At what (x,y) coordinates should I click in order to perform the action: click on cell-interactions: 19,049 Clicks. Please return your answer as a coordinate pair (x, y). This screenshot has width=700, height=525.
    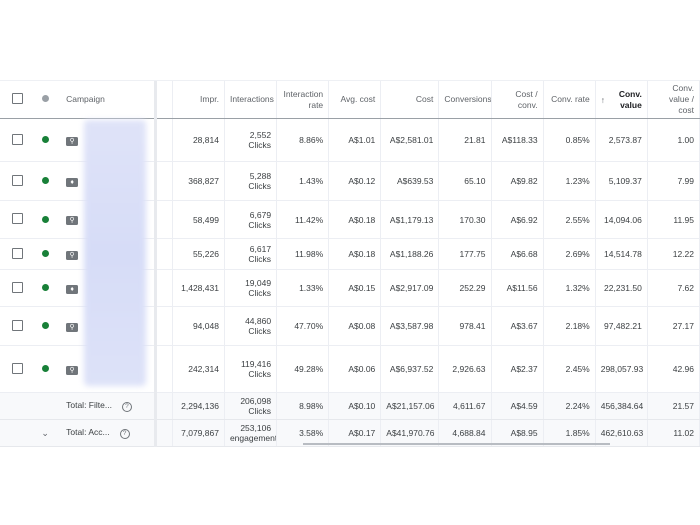
    Looking at the image, I should click on (251, 288).